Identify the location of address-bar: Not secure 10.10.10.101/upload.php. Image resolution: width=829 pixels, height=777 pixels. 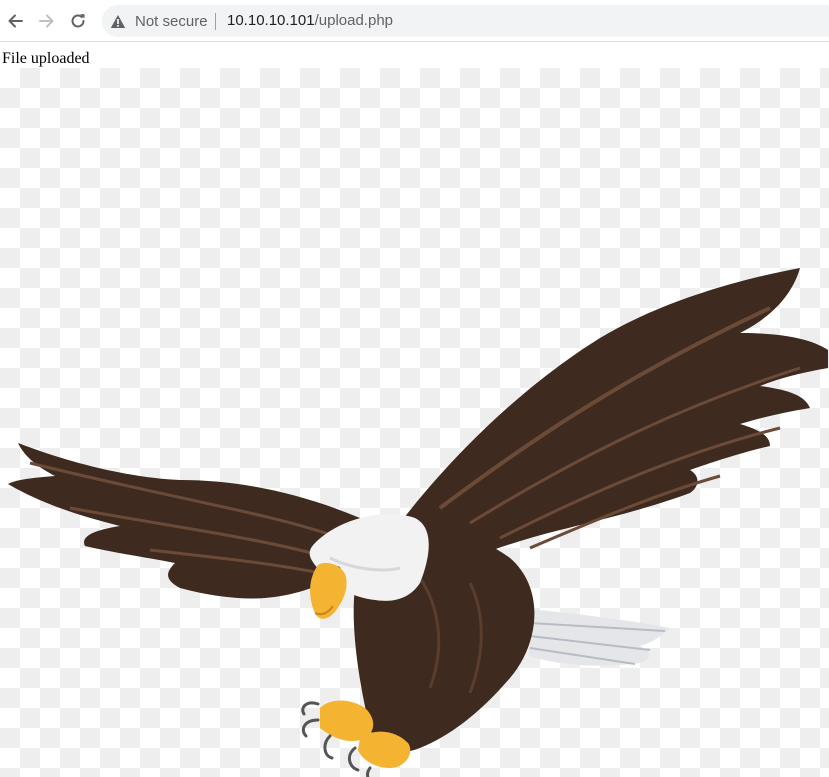
(465, 21).